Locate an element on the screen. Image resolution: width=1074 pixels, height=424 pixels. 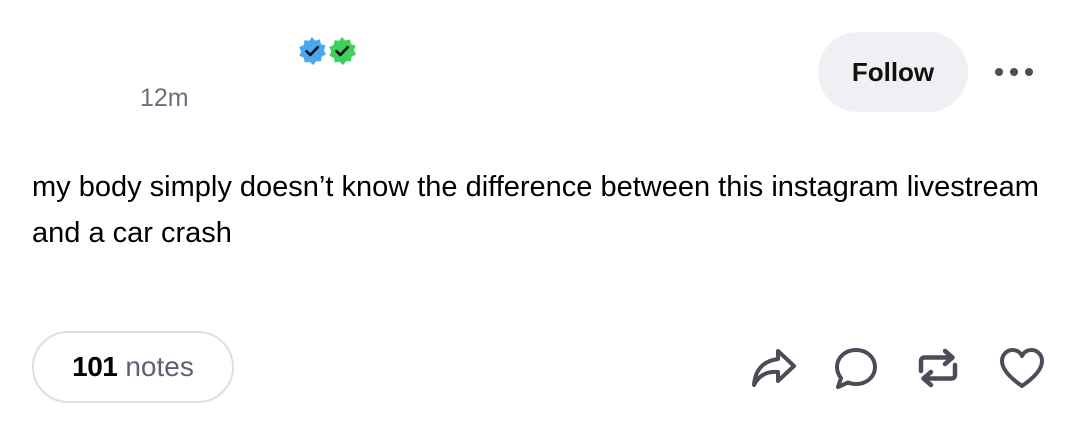
notes-label: notes is located at coordinates (159, 366).